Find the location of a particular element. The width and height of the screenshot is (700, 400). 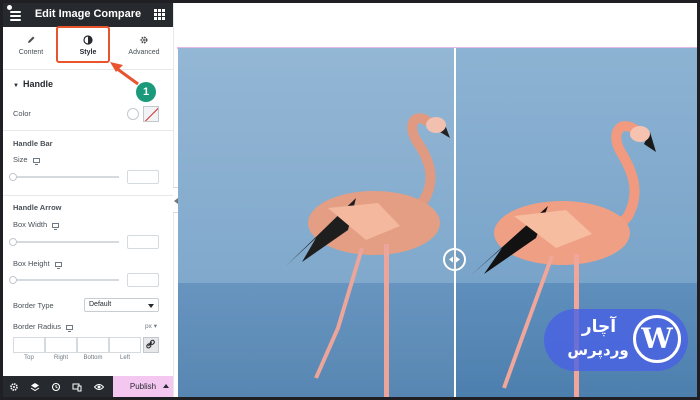

pencil-icon is located at coordinates (31, 39).